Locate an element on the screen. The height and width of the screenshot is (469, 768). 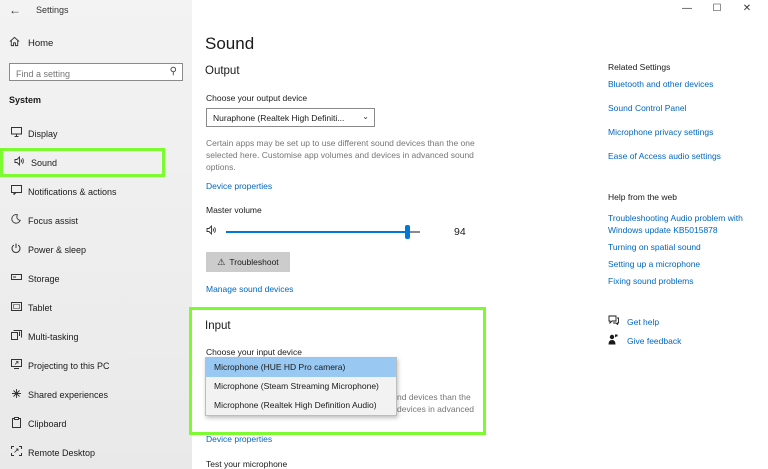
input-info-text-partial: nd devices than the devices in advanced is located at coordinates (435, 403).